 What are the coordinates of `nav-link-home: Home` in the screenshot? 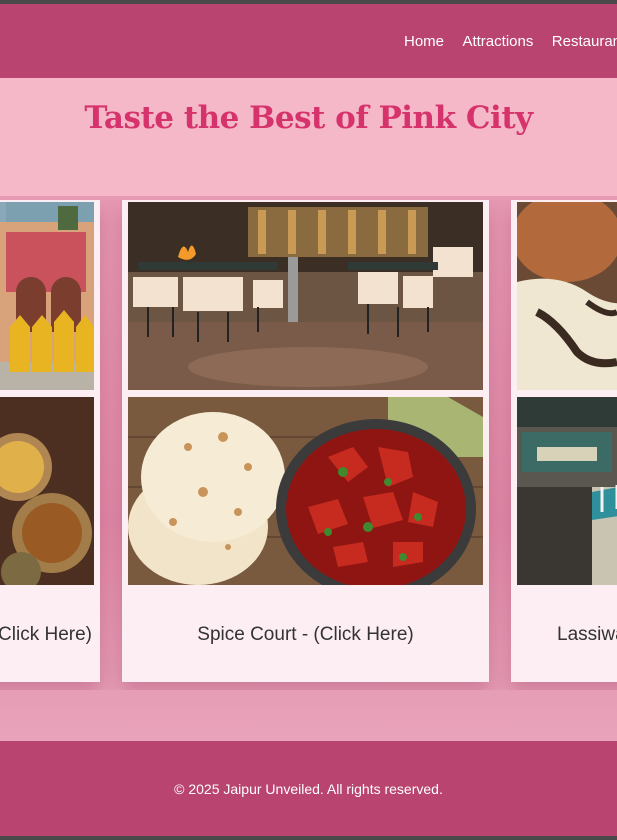 It's located at (424, 41).